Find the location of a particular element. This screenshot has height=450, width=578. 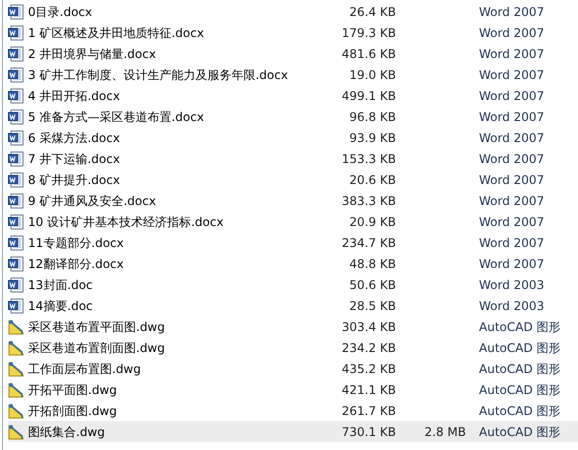

file-name: 5 准备方式—采区巷道布置.docx is located at coordinates (116, 117).